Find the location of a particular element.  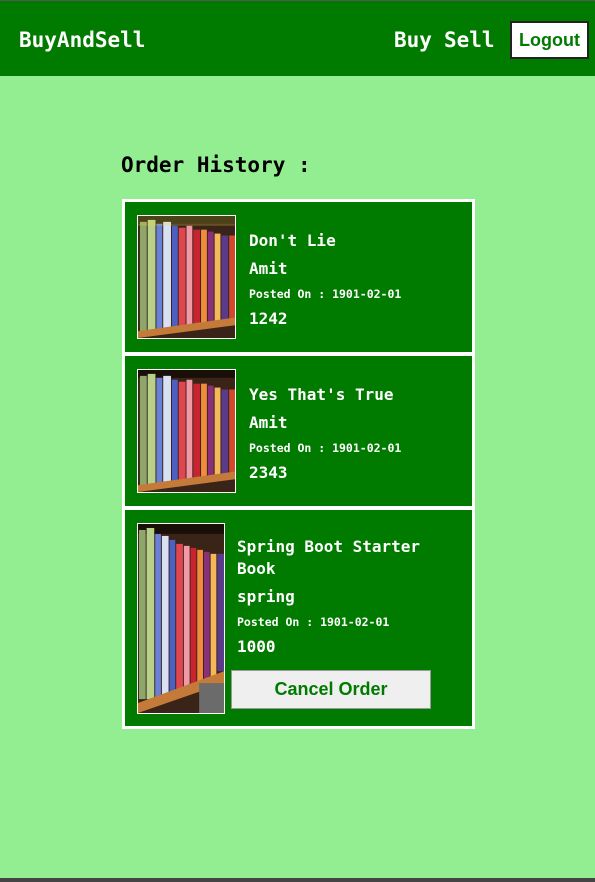

book-price: 1242 is located at coordinates (268, 318).